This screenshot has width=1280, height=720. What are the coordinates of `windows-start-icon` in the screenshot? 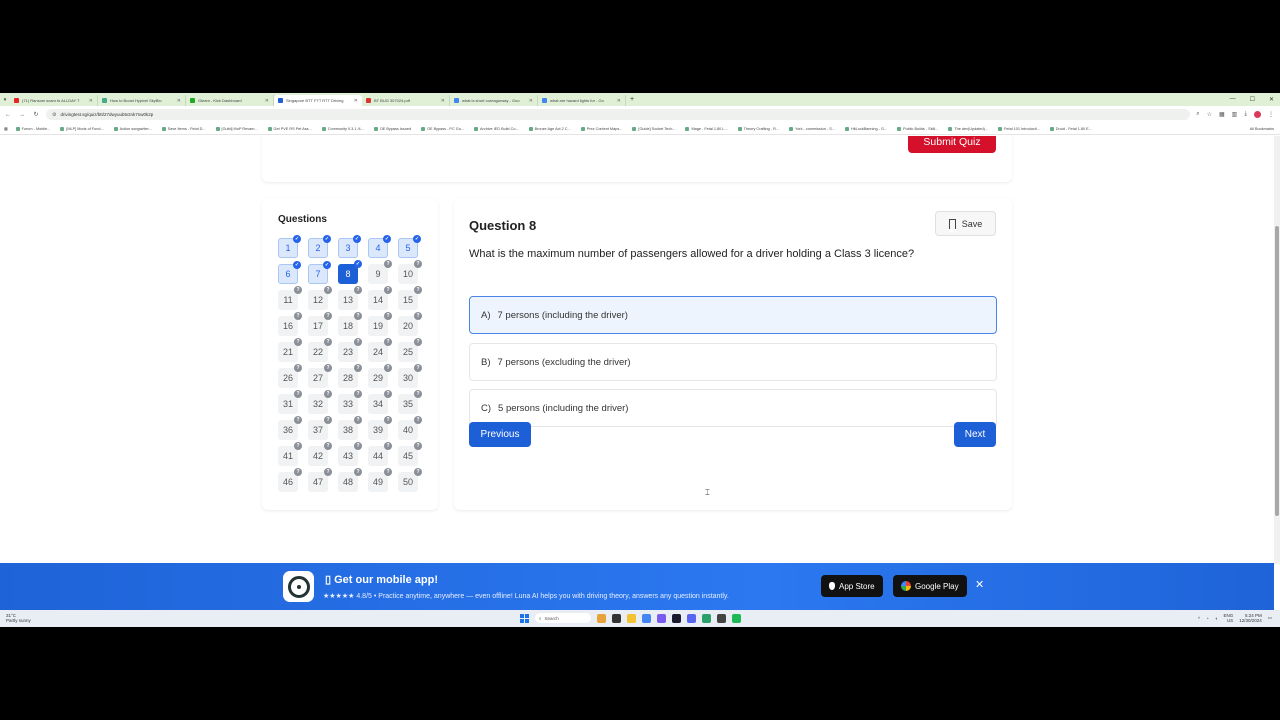 It's located at (524, 618).